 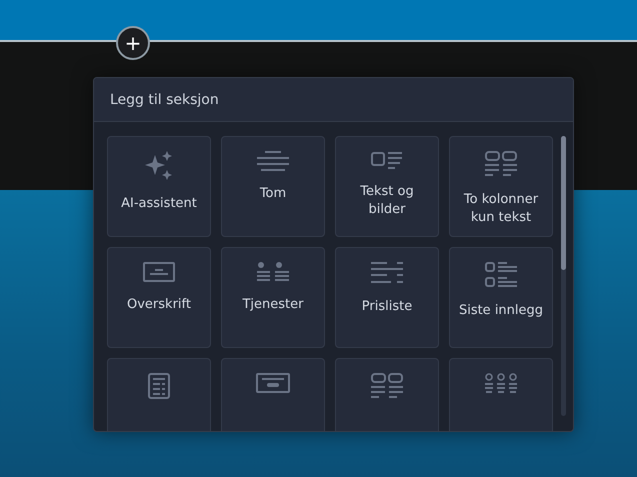 I want to click on option-label: Siste innlegg, so click(x=501, y=311).